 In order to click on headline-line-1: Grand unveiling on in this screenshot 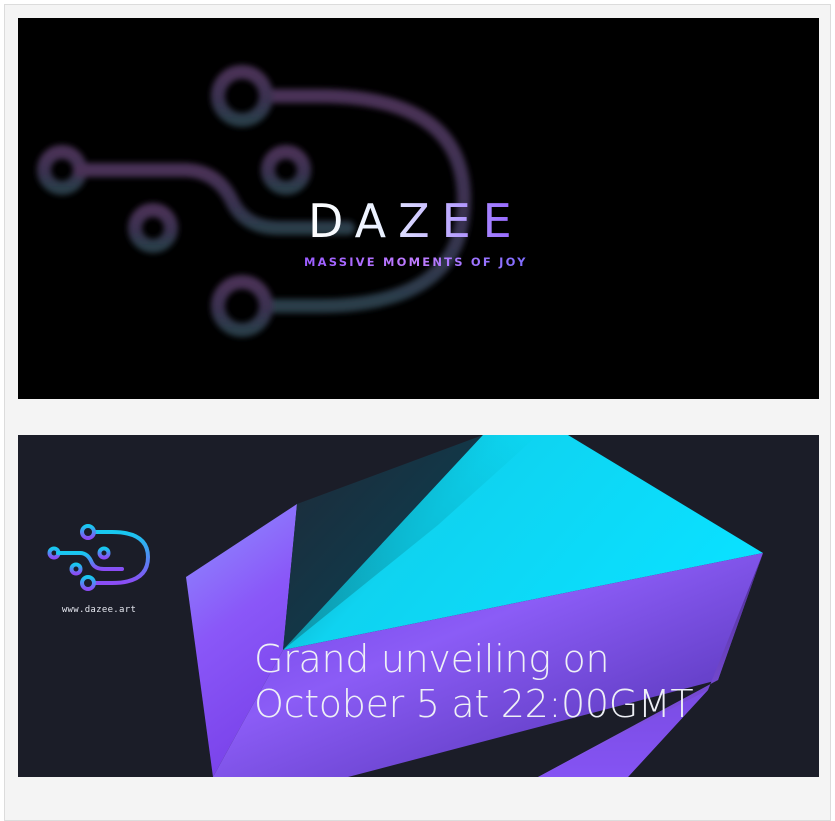, I will do `click(432, 659)`.